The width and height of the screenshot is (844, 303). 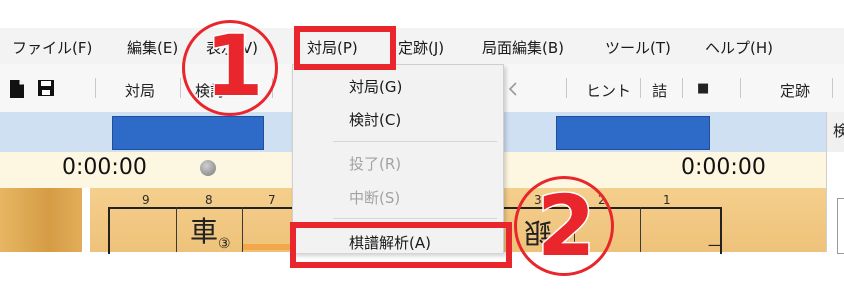 I want to click on step-2-number: 2, so click(x=565, y=226).